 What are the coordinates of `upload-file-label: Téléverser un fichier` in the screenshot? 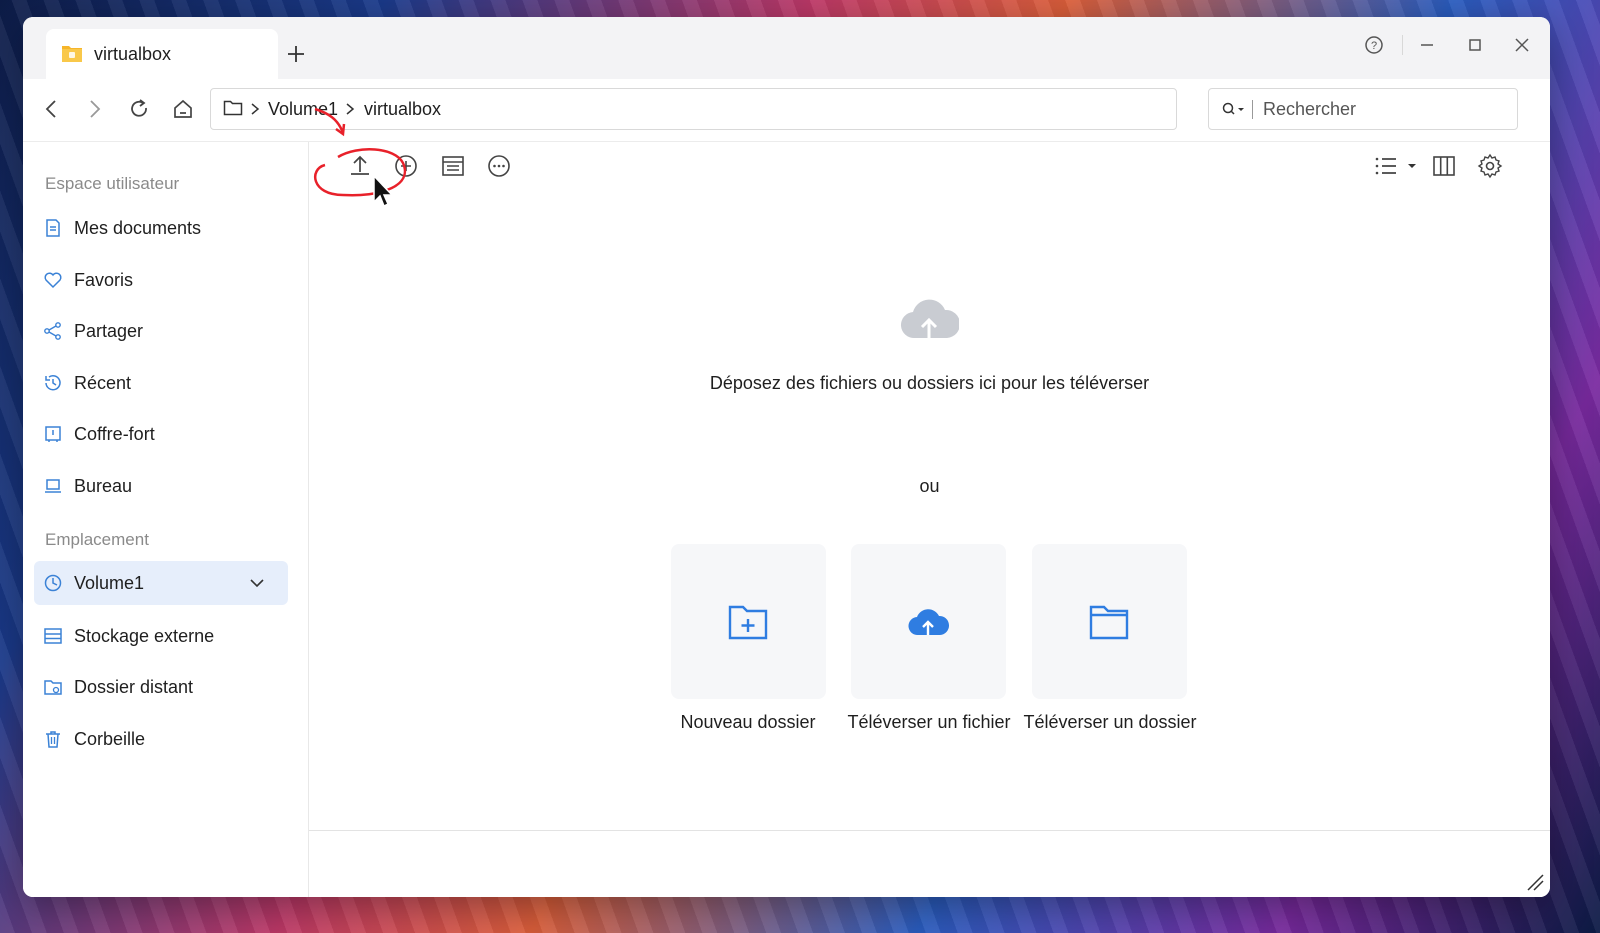 It's located at (929, 722).